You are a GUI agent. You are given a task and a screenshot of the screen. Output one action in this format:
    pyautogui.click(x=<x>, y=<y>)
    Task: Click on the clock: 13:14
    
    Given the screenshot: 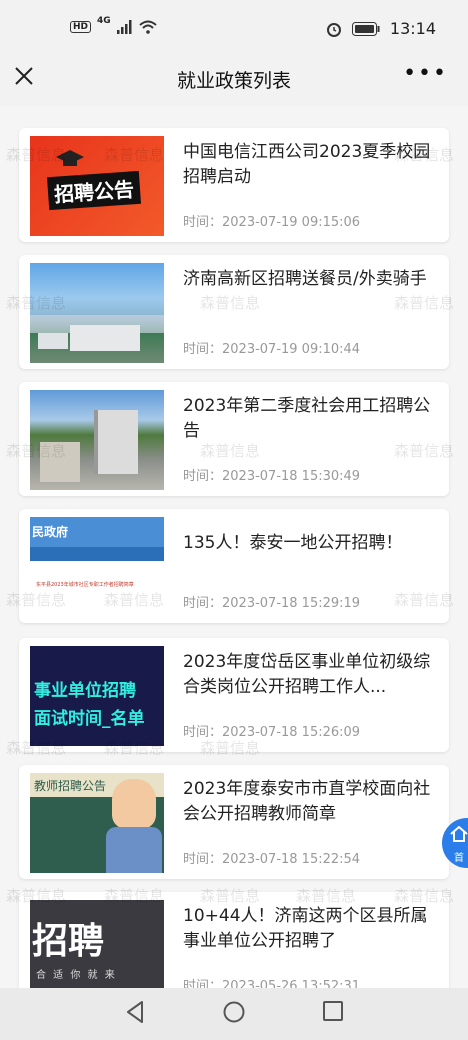 What is the action you would take?
    pyautogui.click(x=412, y=28)
    